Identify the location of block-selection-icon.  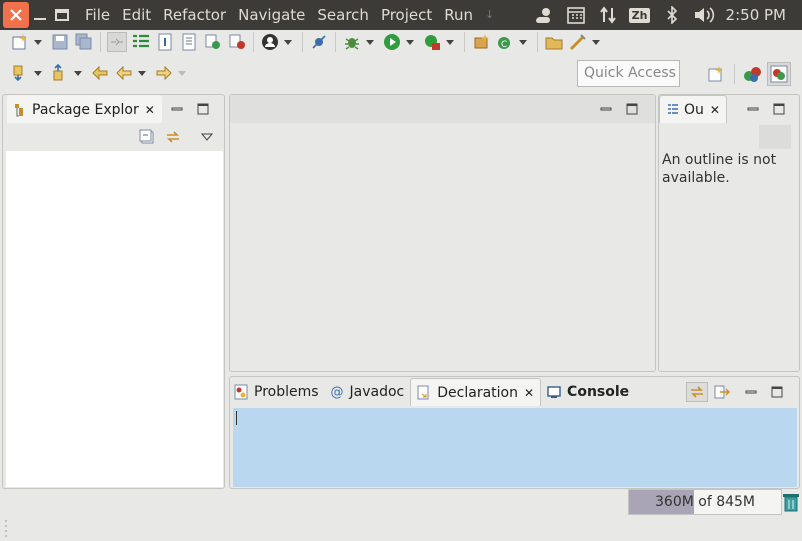
(189, 42).